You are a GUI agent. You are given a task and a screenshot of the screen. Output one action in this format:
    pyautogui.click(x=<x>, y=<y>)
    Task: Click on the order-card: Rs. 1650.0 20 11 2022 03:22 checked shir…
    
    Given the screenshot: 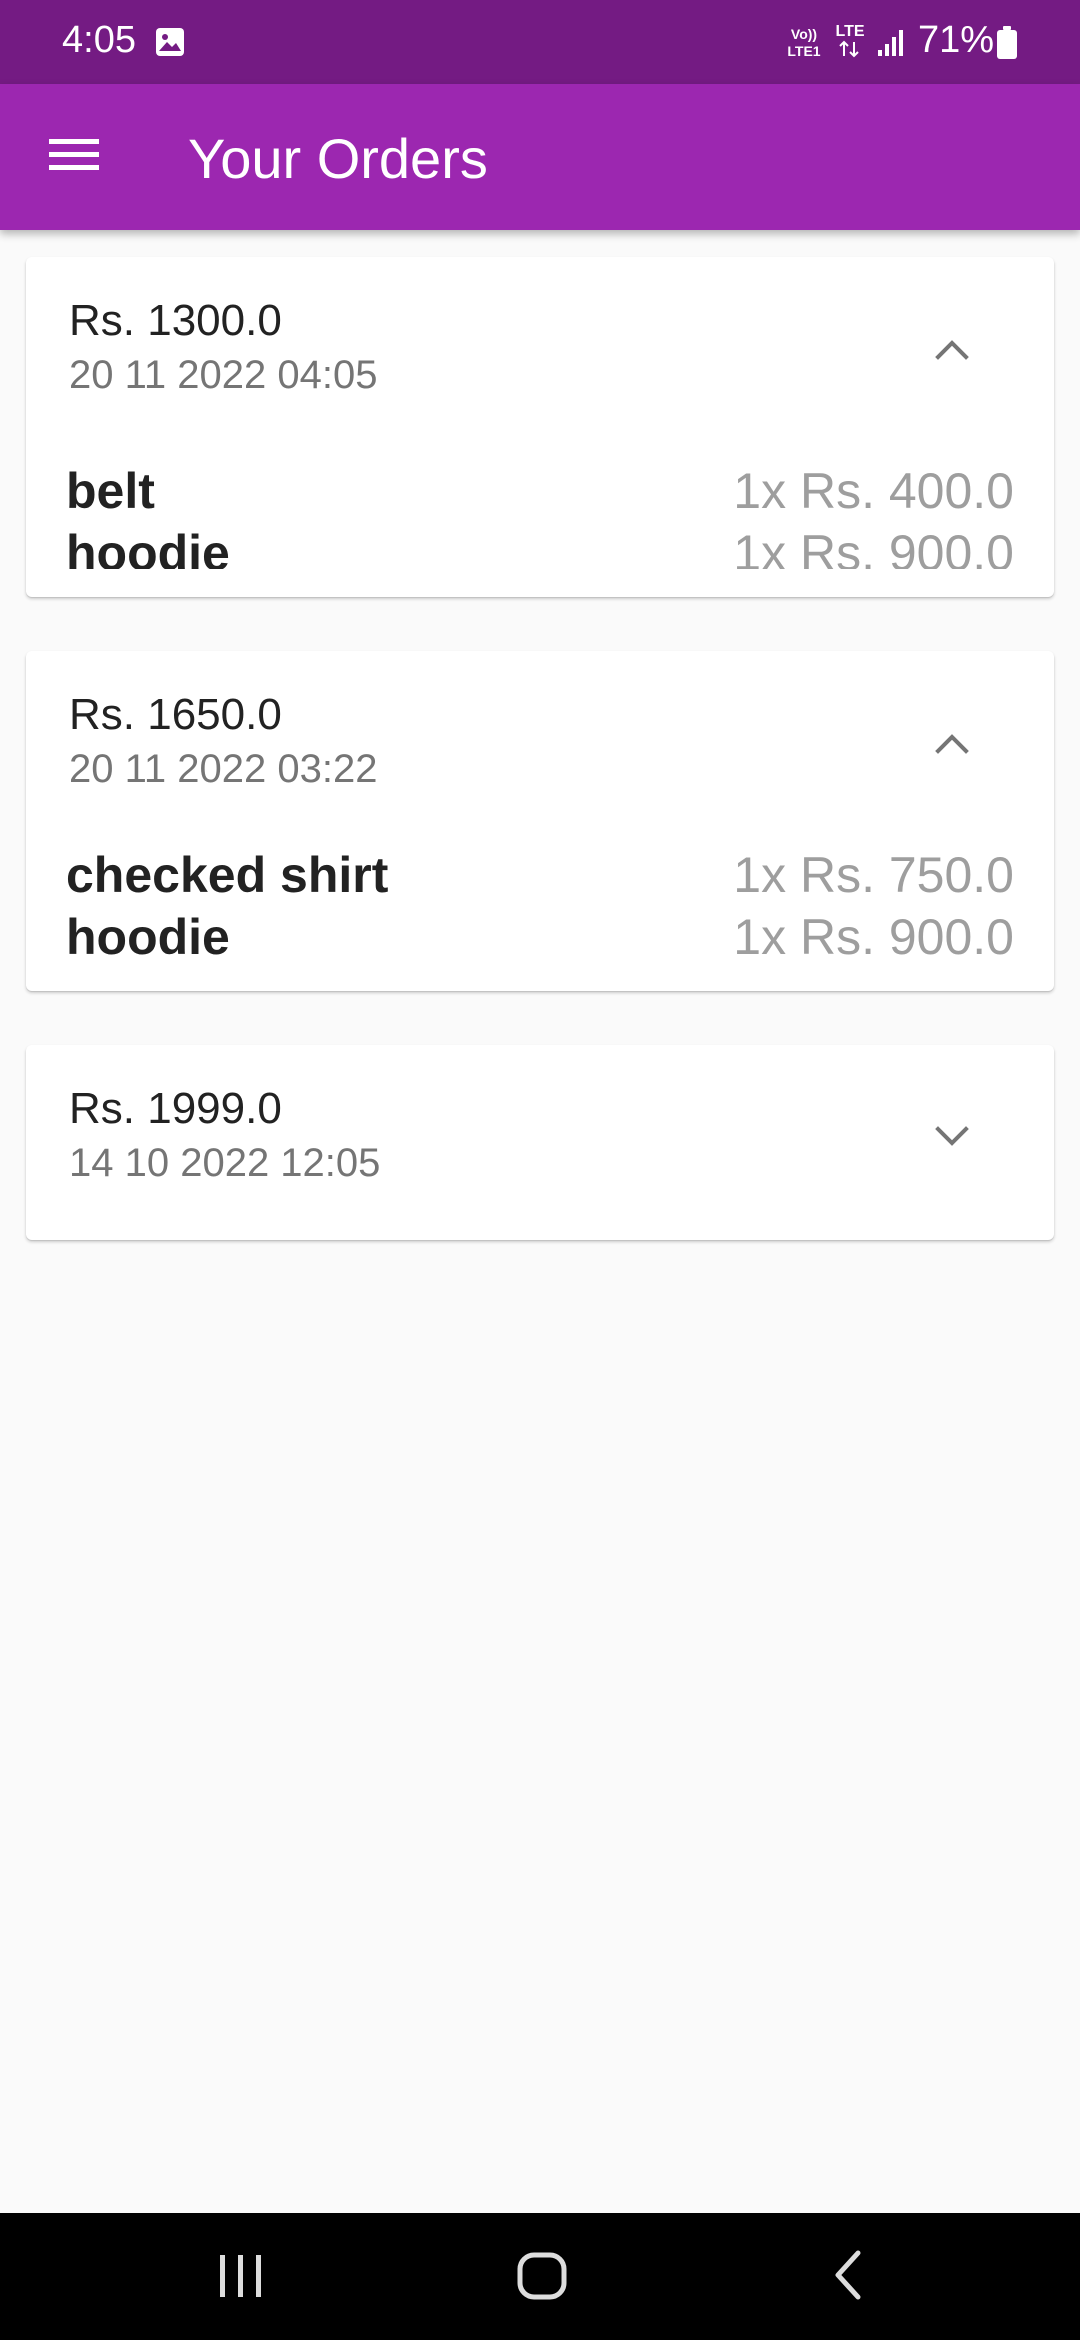 What is the action you would take?
    pyautogui.click(x=540, y=821)
    